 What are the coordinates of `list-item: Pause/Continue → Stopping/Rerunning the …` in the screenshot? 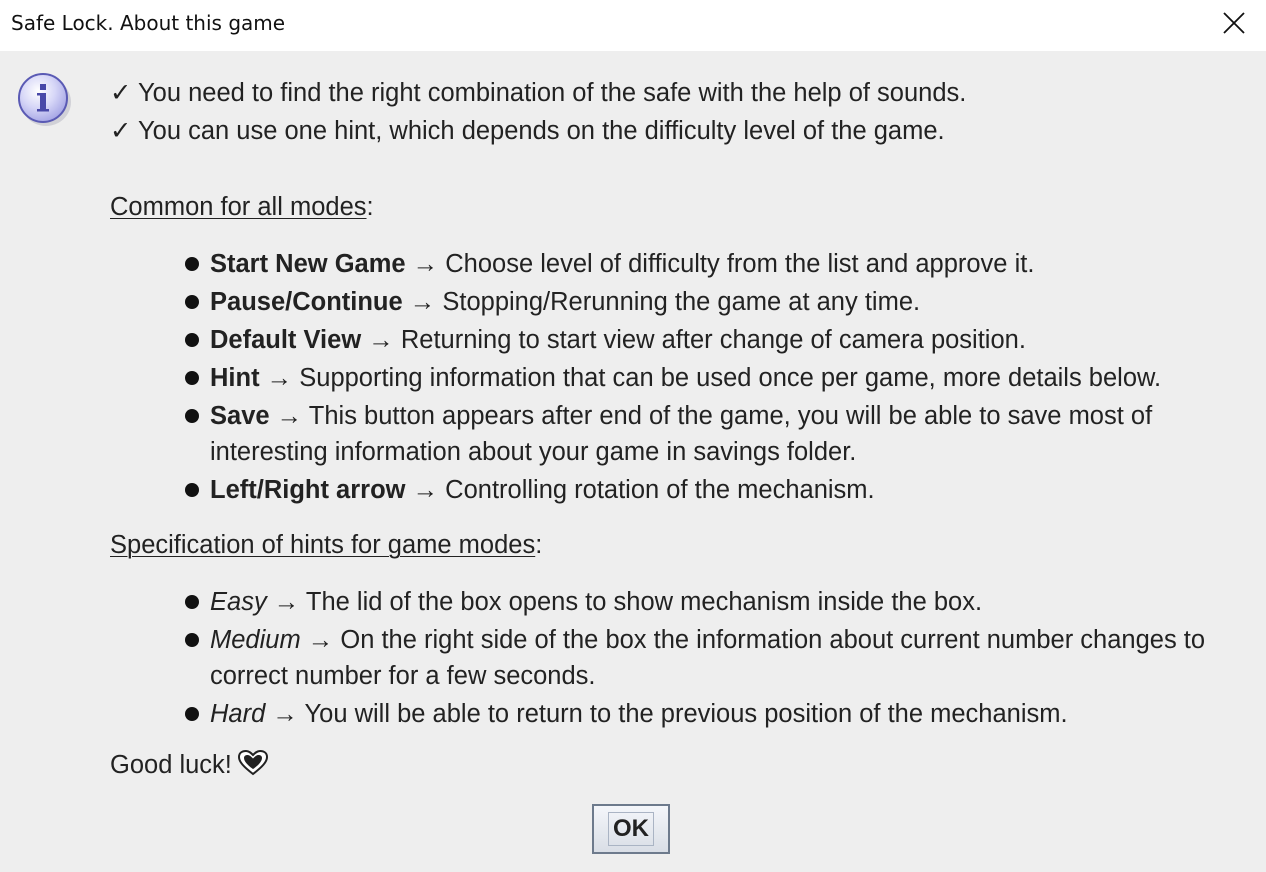 It's located at (722, 302).